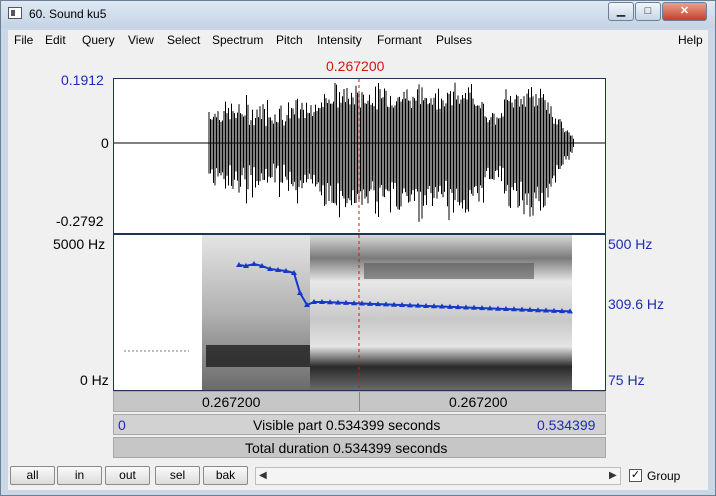  Describe the element at coordinates (231, 402) in the screenshot. I see `time-left-label: 0.267200` at that location.